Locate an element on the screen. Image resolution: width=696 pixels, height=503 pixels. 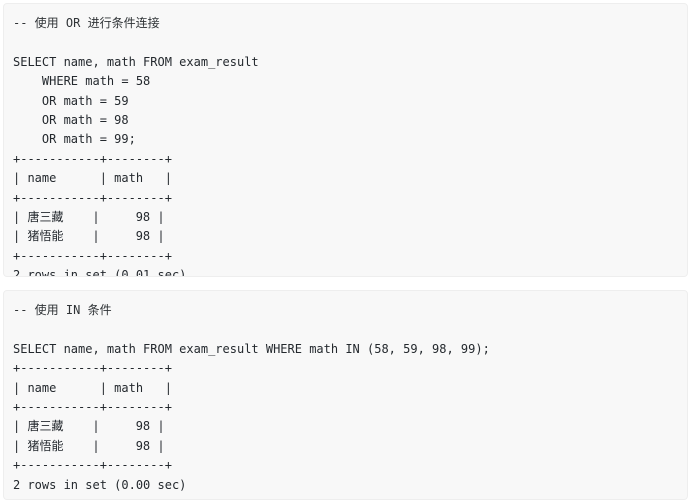
sql-query-line: WHERE math = 58 is located at coordinates (82, 81).